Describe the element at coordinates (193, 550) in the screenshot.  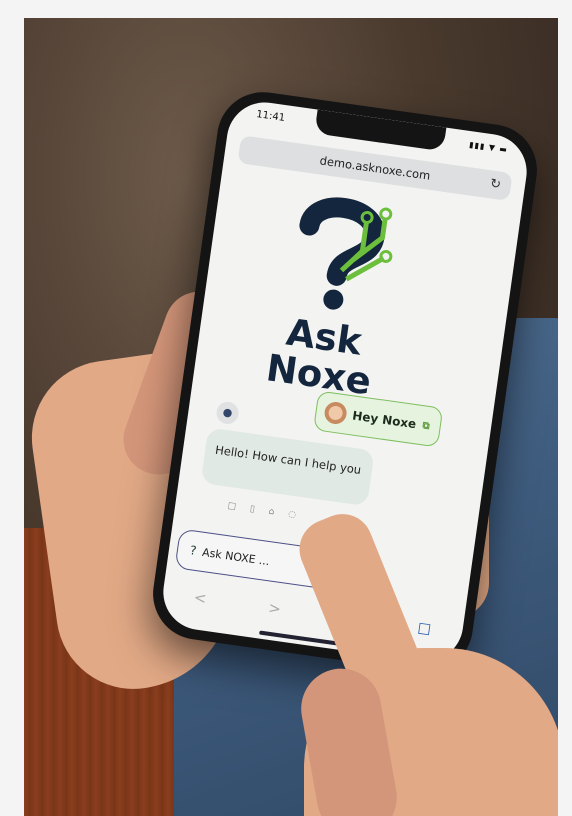
I see `asknoxe-mini-logo-icon: ?` at that location.